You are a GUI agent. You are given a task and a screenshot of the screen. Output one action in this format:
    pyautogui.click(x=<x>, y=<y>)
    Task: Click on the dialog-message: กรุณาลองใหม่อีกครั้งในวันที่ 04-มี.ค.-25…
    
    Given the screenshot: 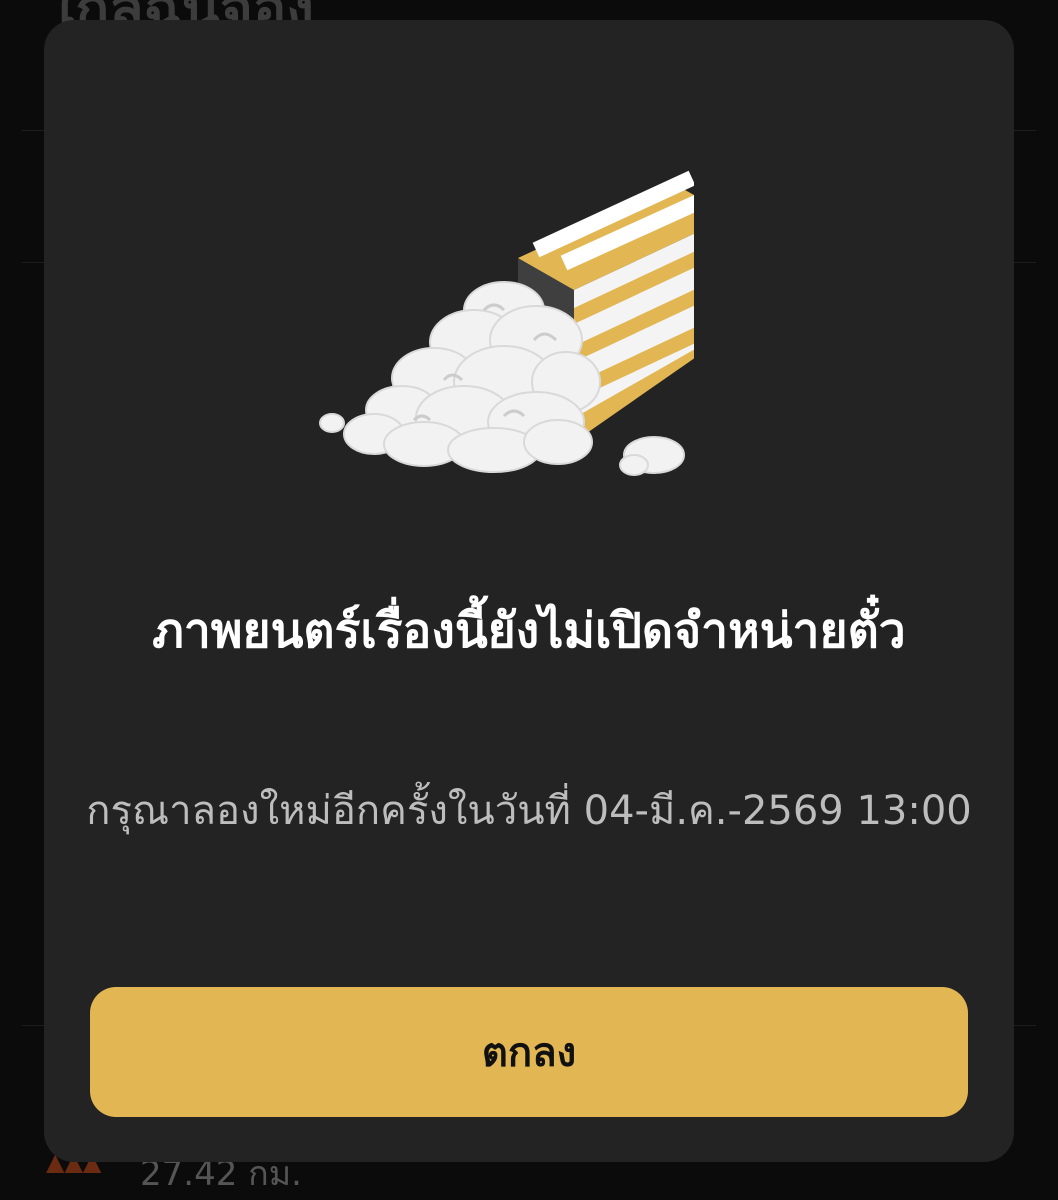 What is the action you would take?
    pyautogui.click(x=529, y=811)
    